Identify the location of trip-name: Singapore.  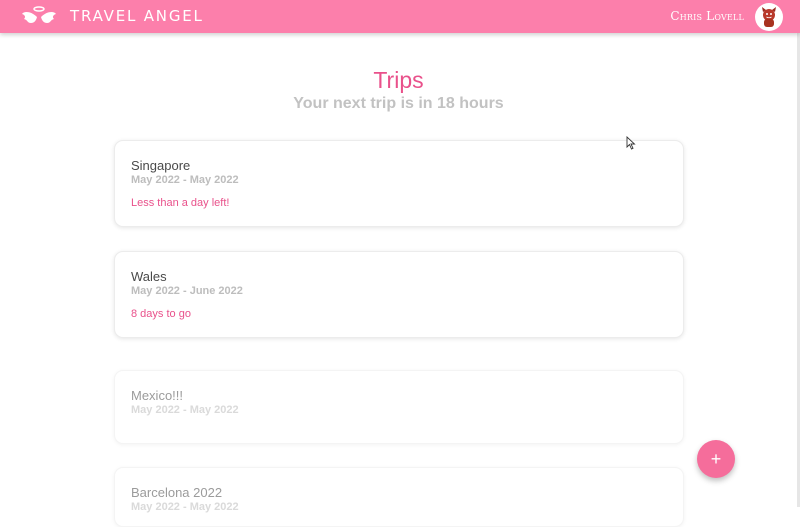
(161, 165).